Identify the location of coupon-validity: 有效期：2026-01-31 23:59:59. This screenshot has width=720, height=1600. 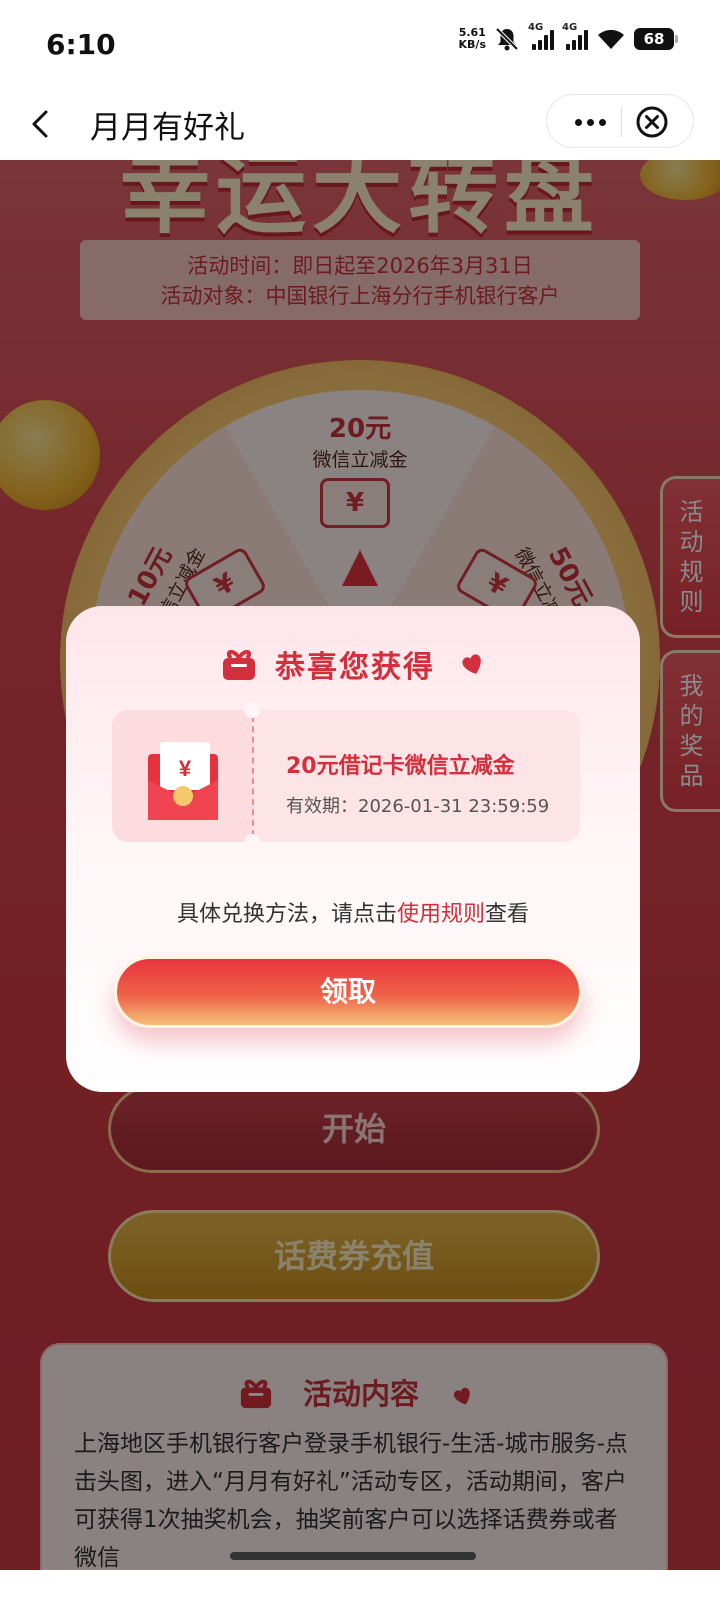
(418, 806).